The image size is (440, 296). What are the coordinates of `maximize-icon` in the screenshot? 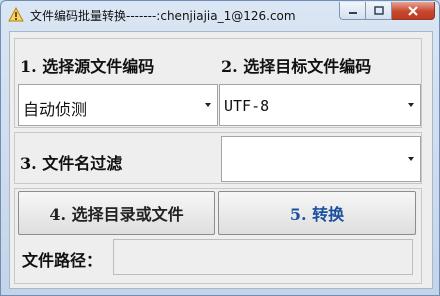 It's located at (378, 10).